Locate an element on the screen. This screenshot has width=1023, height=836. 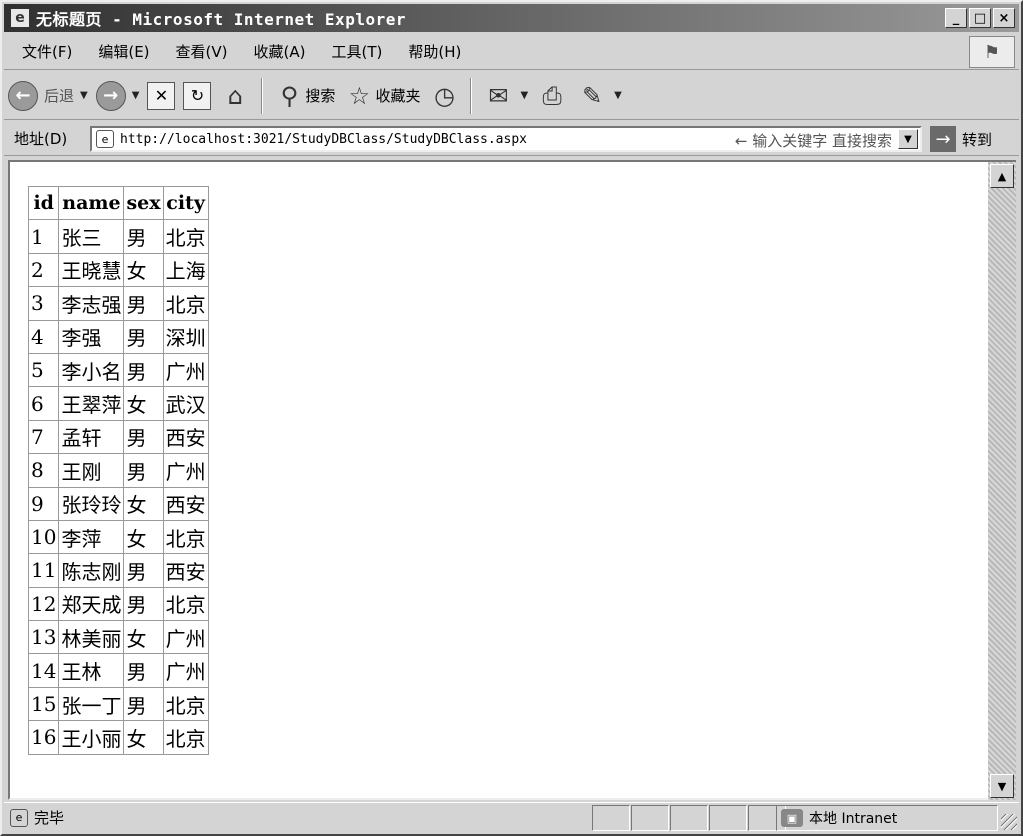
stop-icon: ✕ is located at coordinates (161, 95).